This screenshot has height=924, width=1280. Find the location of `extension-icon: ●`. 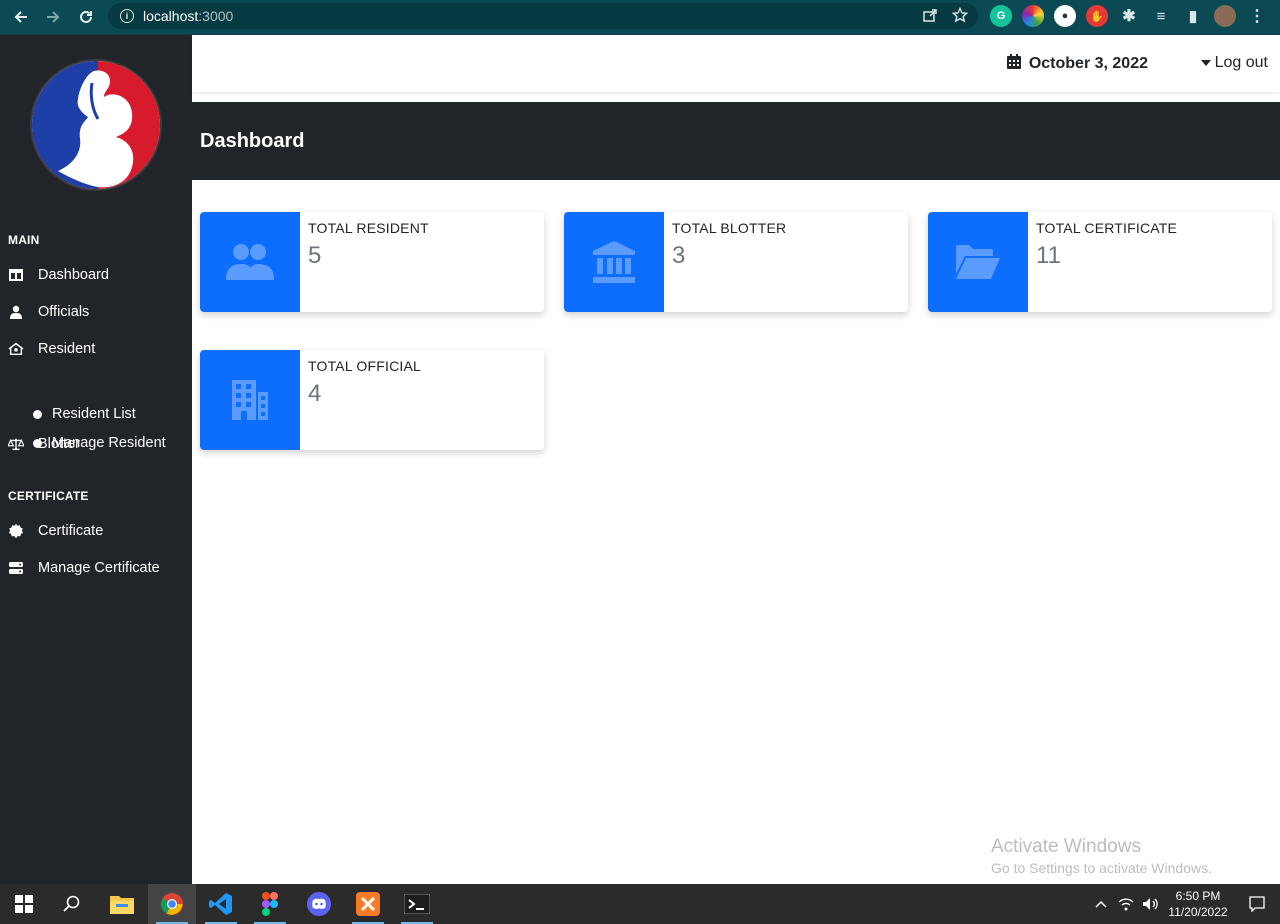

extension-icon: ● is located at coordinates (1065, 16).